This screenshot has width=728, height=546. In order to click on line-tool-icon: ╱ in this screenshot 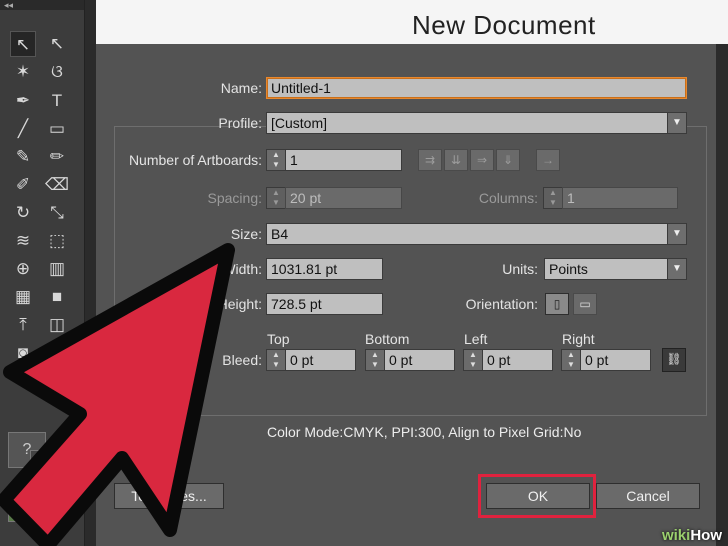, I will do `click(23, 129)`.